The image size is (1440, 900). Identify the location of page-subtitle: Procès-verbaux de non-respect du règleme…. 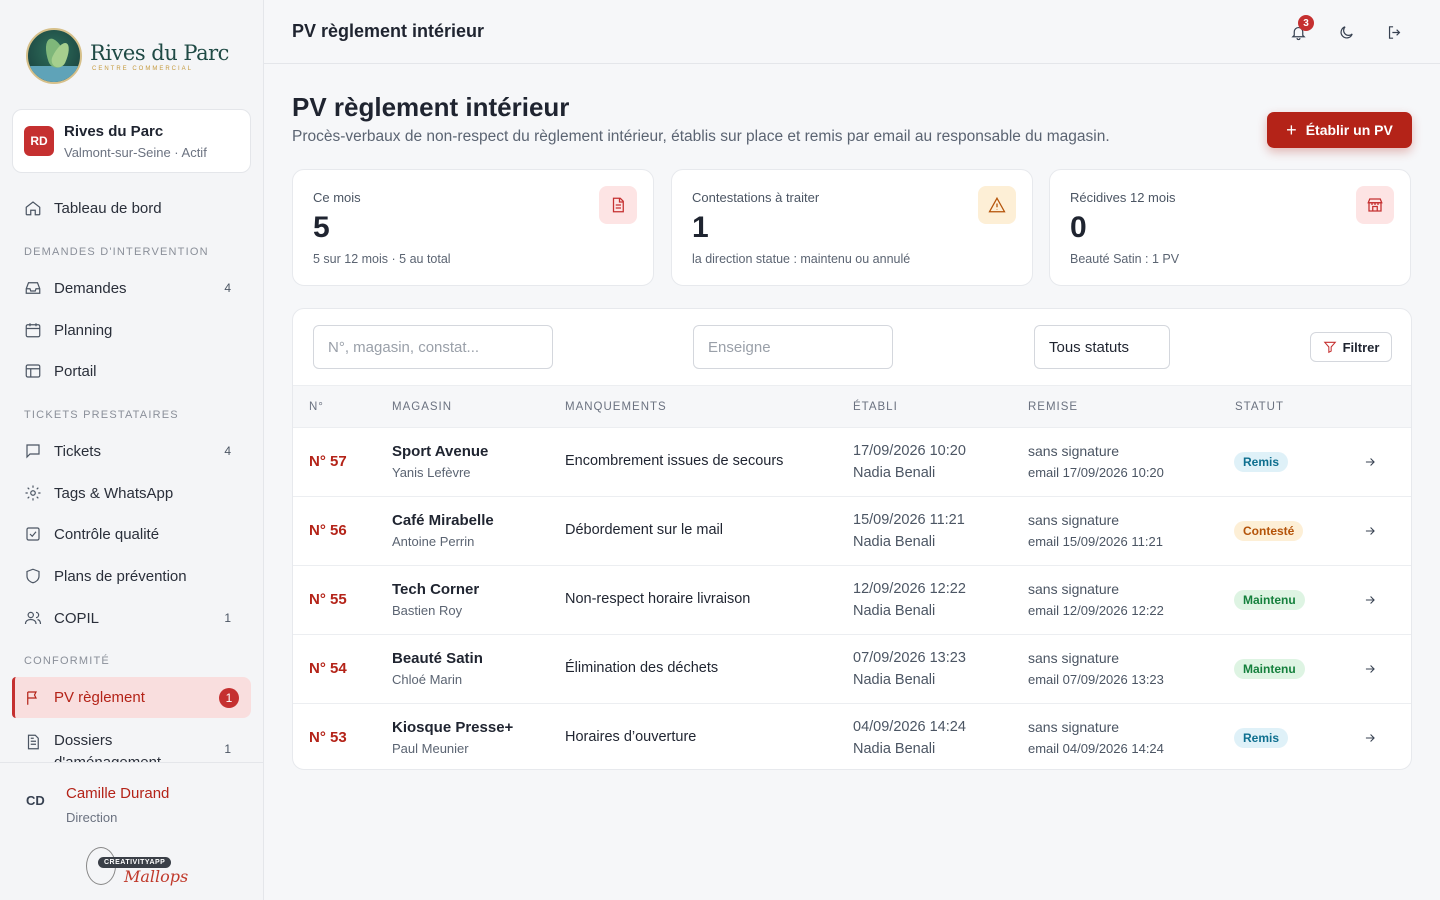
(701, 136).